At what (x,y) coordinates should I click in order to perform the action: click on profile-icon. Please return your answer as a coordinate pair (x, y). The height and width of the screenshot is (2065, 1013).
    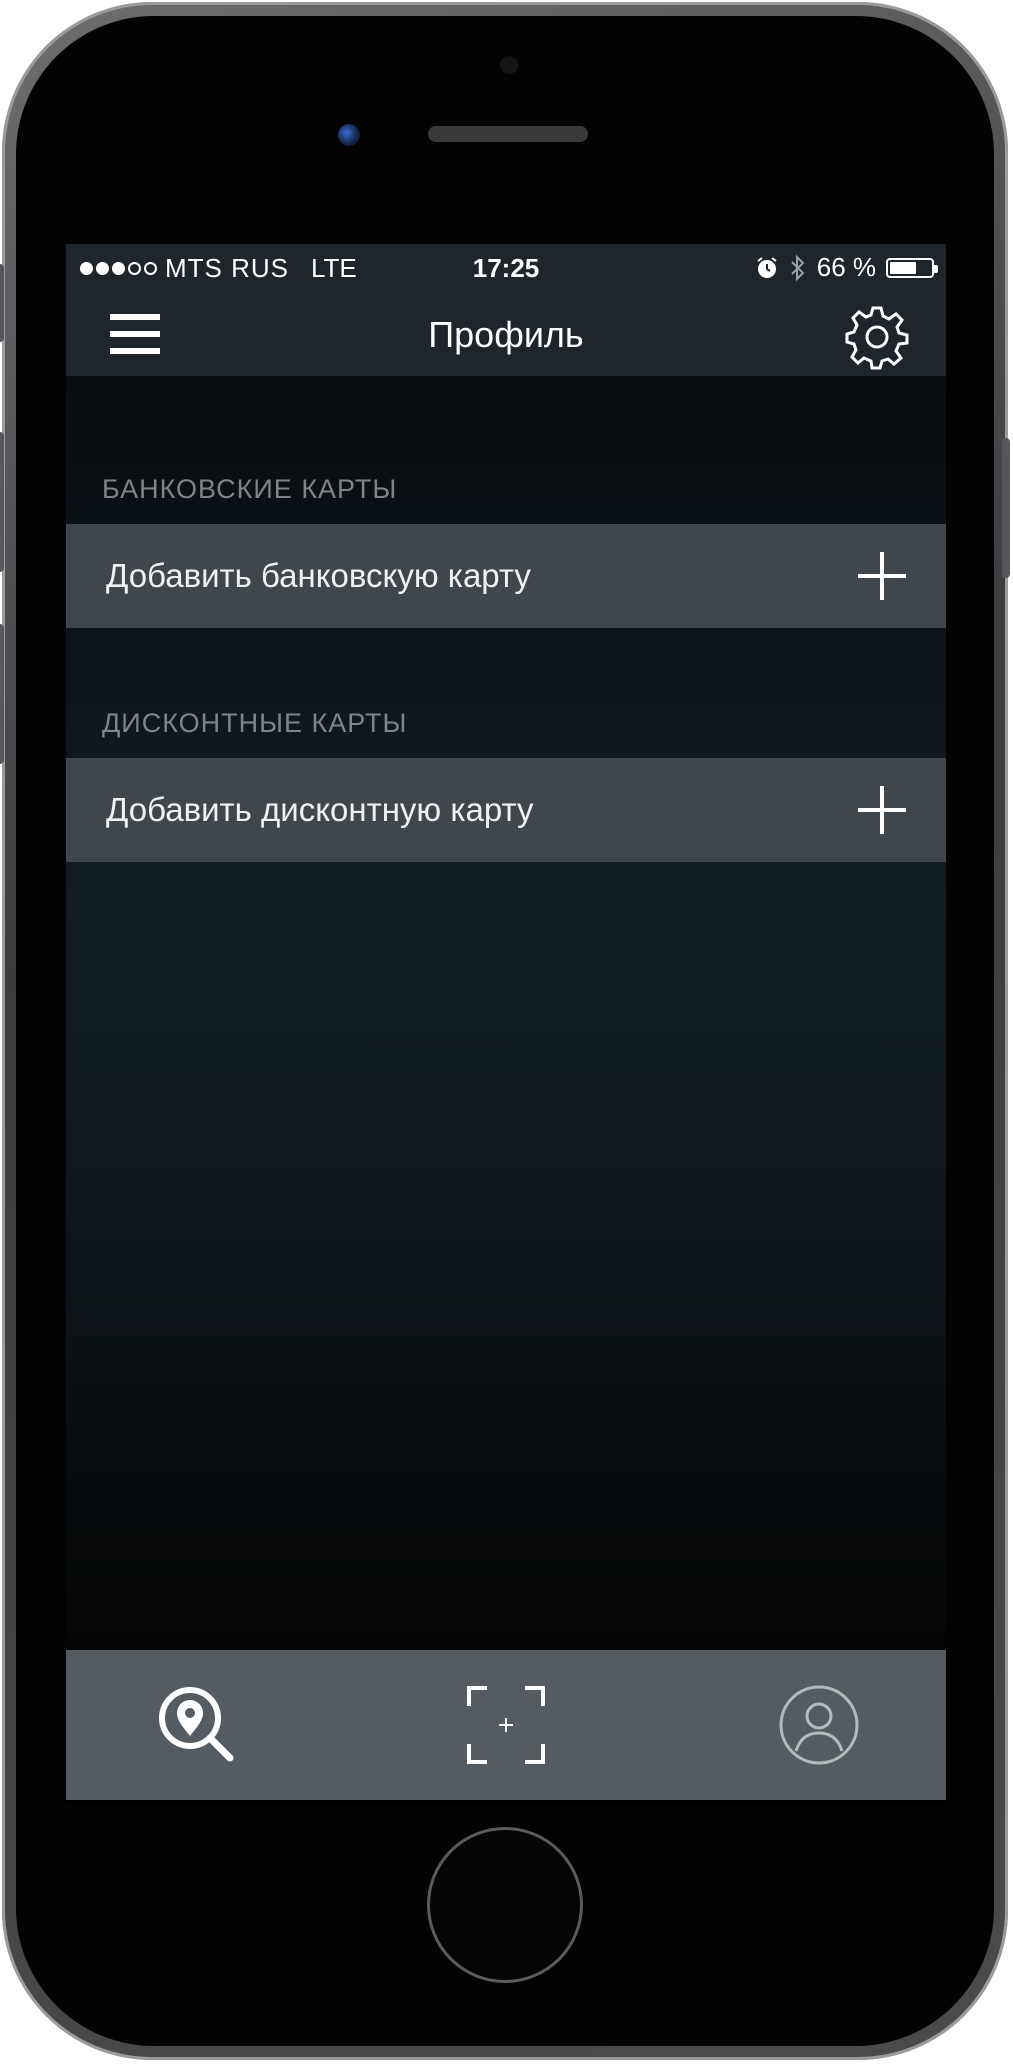
    Looking at the image, I should click on (819, 1725).